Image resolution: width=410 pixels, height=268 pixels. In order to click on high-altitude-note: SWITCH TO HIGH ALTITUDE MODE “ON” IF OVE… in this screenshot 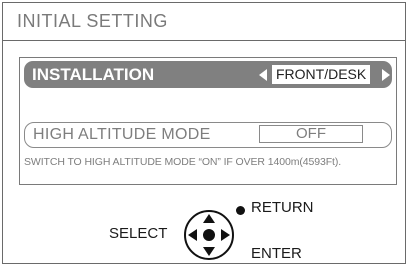, I will do `click(183, 162)`.